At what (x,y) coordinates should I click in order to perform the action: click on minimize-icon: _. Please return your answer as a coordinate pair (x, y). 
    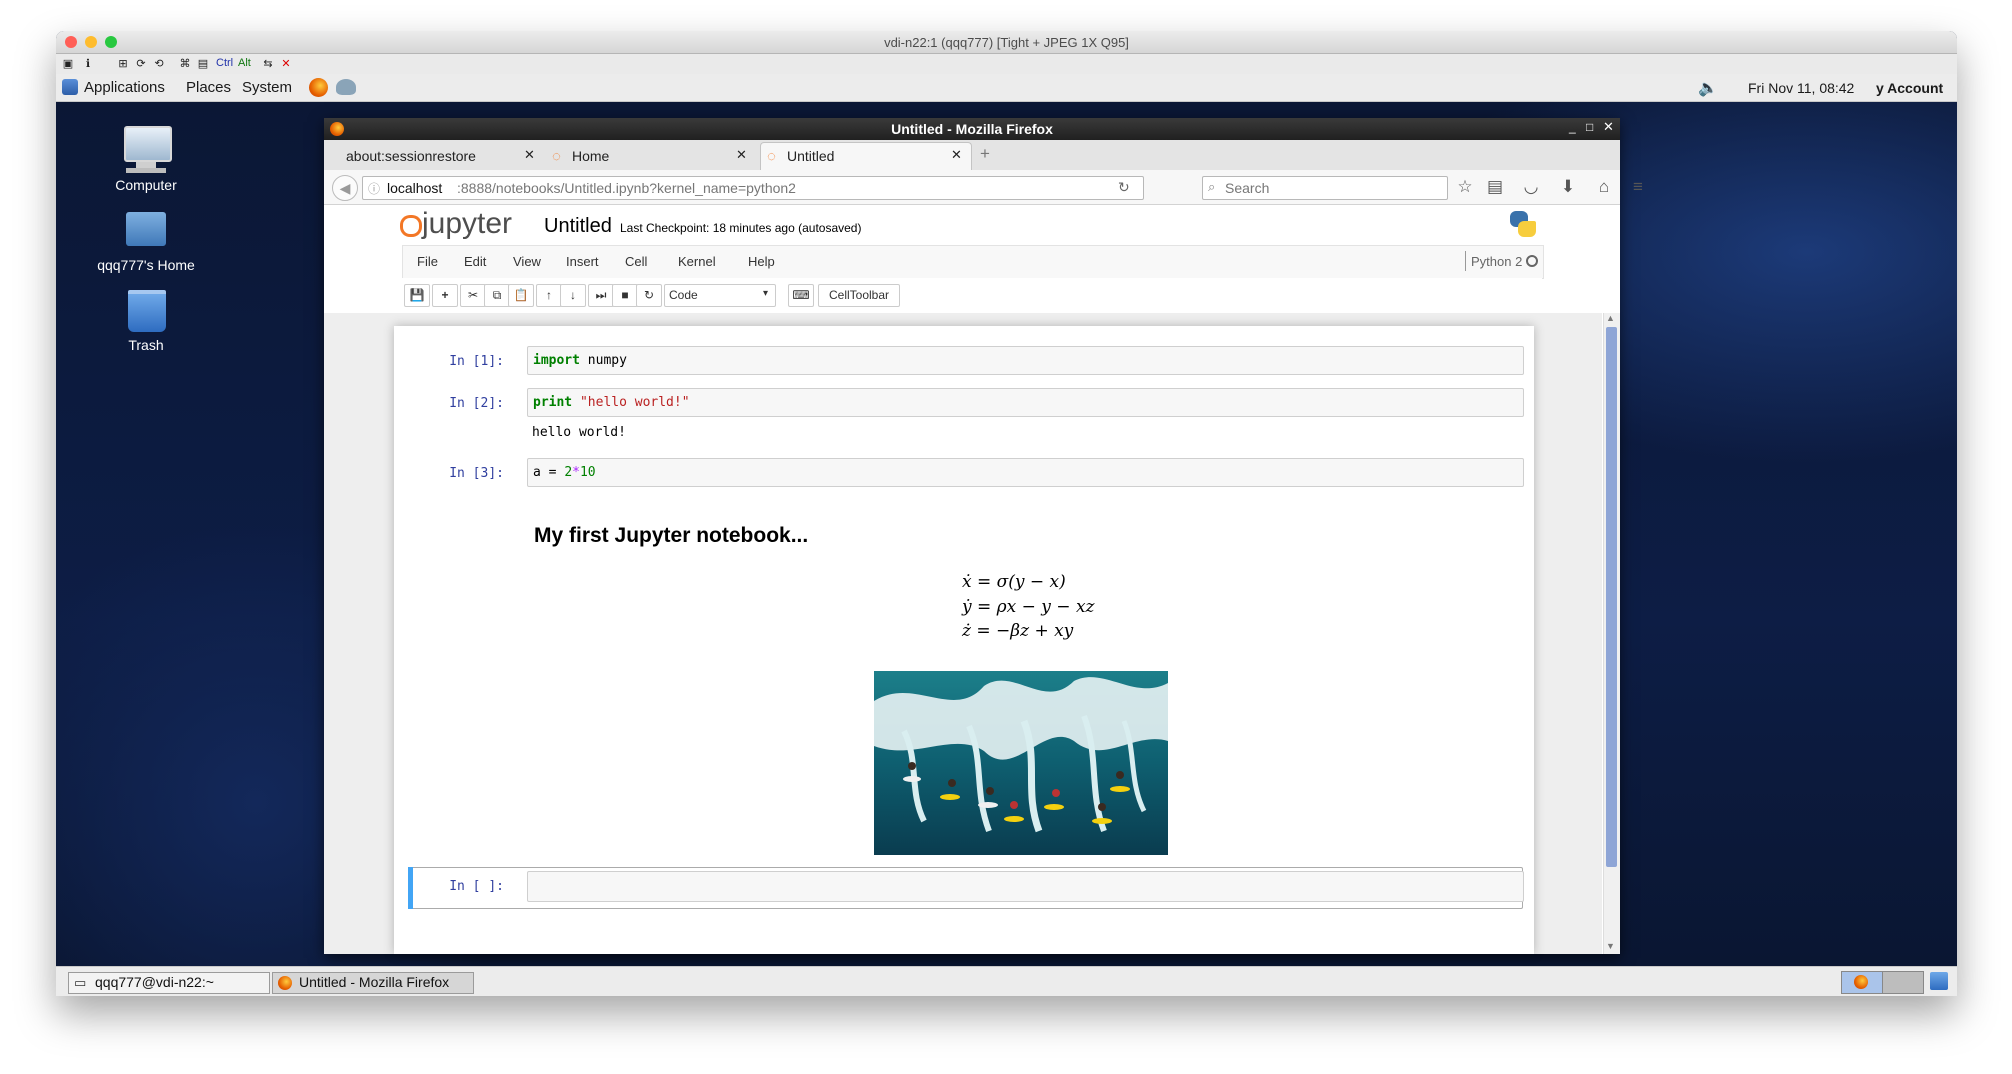
    Looking at the image, I should click on (1572, 127).